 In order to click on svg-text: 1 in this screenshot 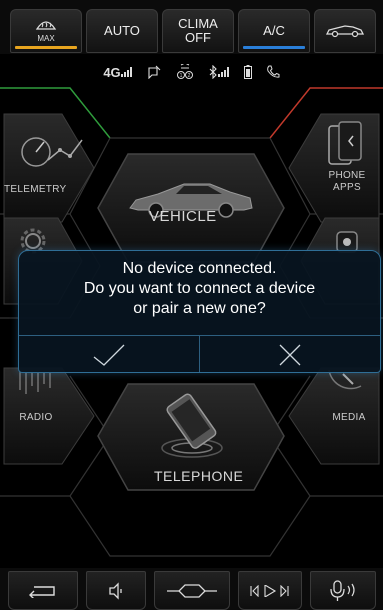, I will do `click(180, 76)`.